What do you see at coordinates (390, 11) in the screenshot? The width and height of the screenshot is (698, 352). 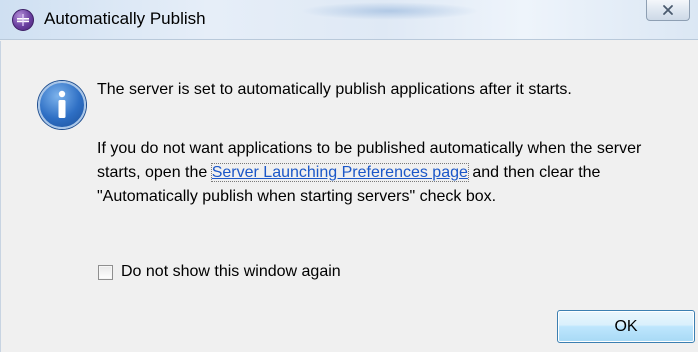 I see `title-bar-glow` at bounding box center [390, 11].